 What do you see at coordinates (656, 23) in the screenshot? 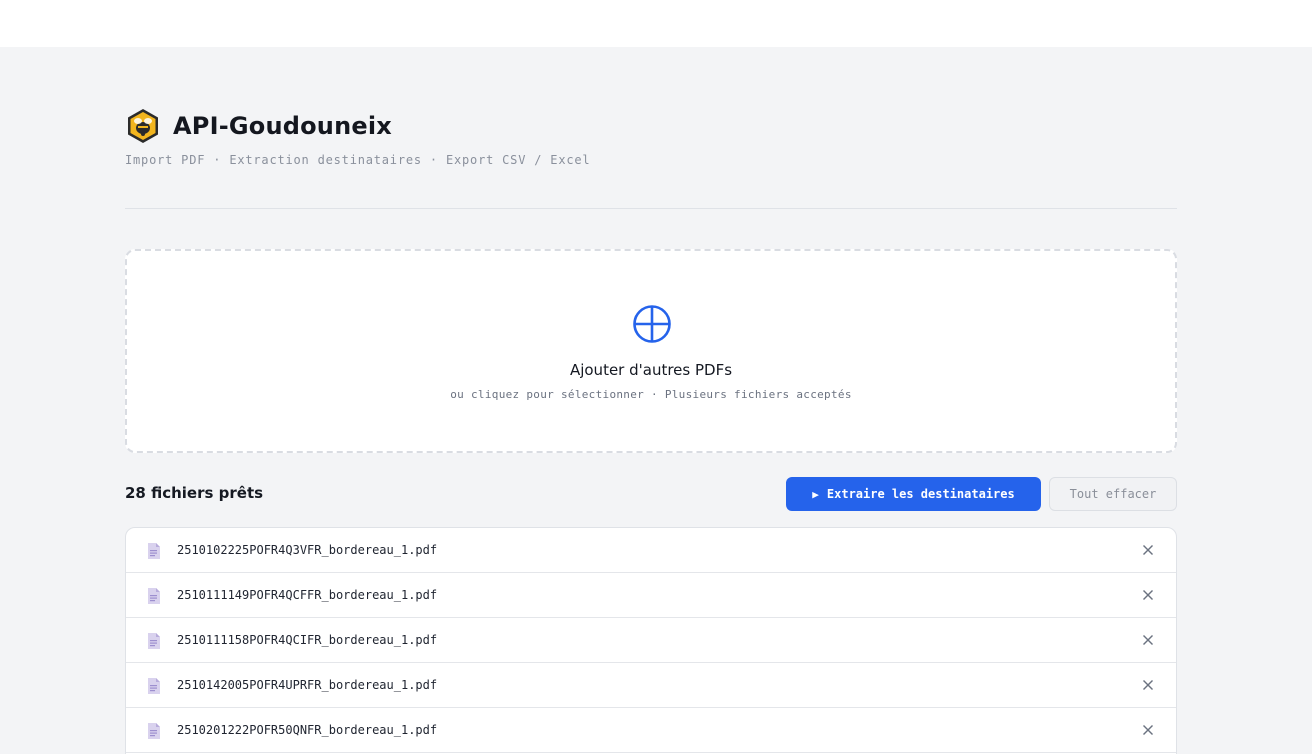
I see `top-bar` at bounding box center [656, 23].